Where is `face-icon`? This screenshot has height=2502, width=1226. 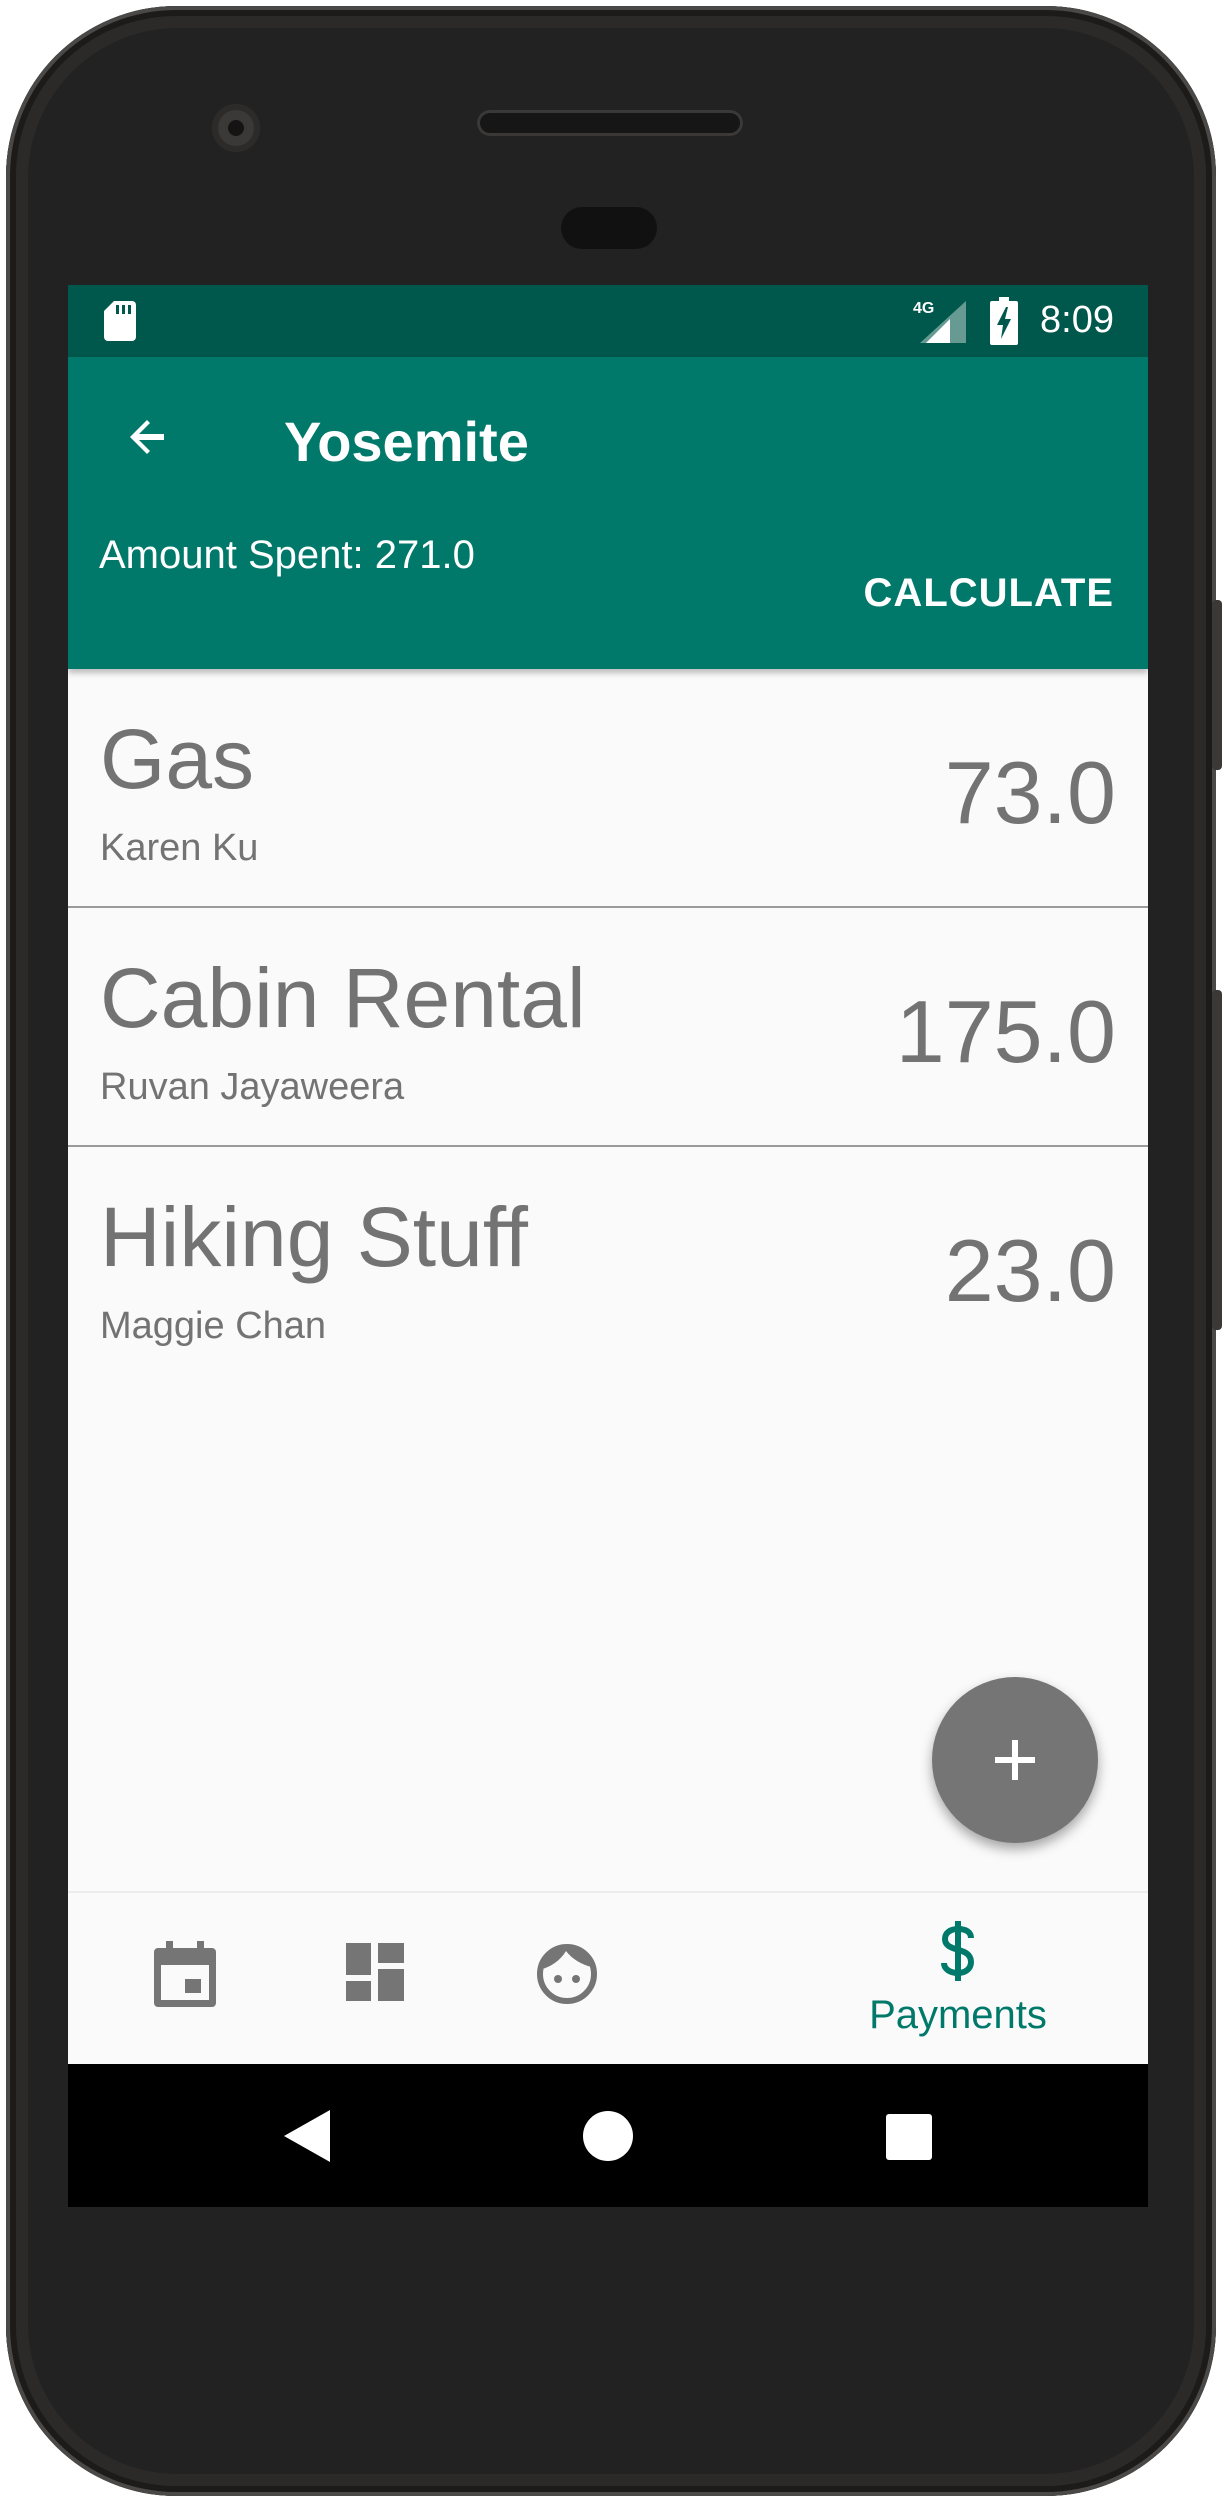
face-icon is located at coordinates (567, 1974).